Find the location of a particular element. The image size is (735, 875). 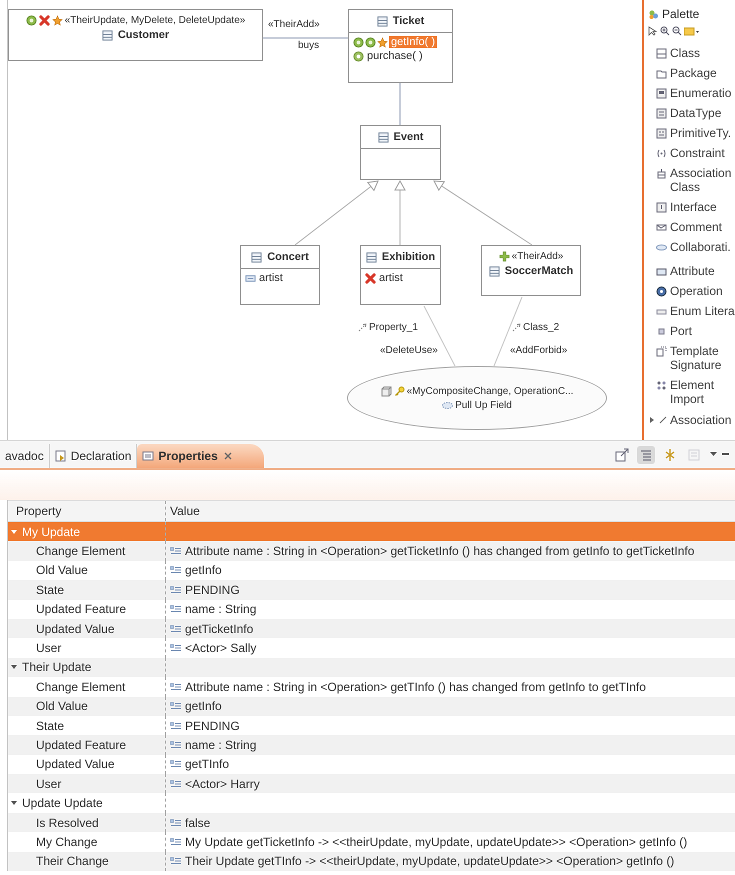

column-header: Property is located at coordinates (87, 511).